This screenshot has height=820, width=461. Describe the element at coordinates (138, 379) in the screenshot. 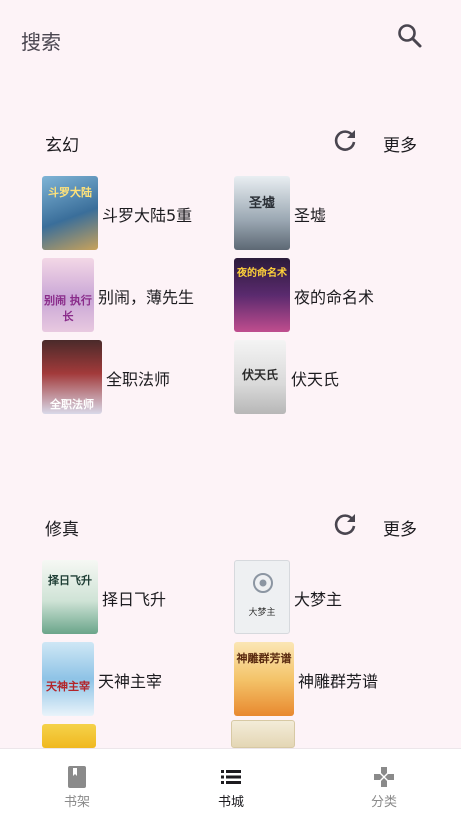

I see `book-title: 全职法师` at that location.